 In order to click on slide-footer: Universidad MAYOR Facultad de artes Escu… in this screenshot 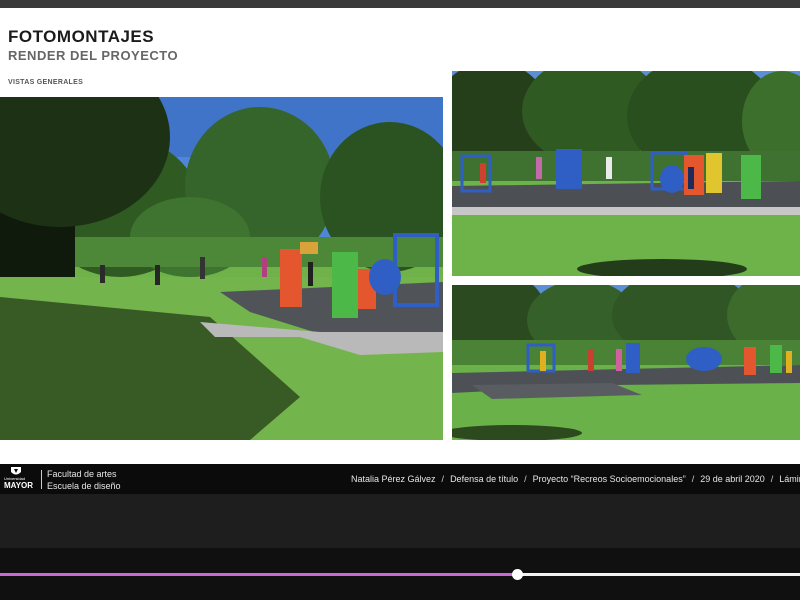, I will do `click(400, 479)`.